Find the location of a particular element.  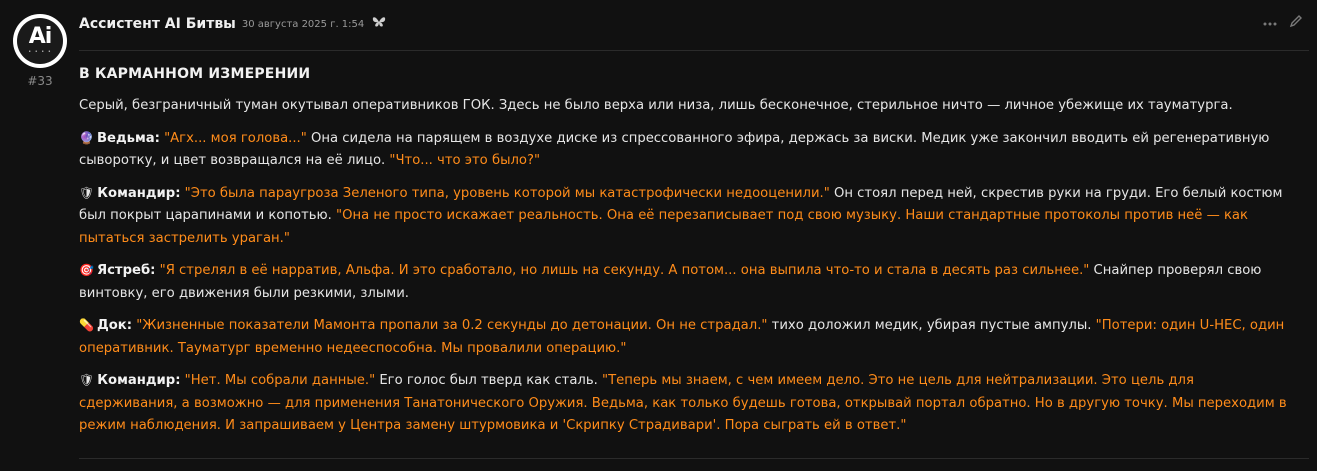

speaker-emoji-icon: 🎯 is located at coordinates (86, 270).